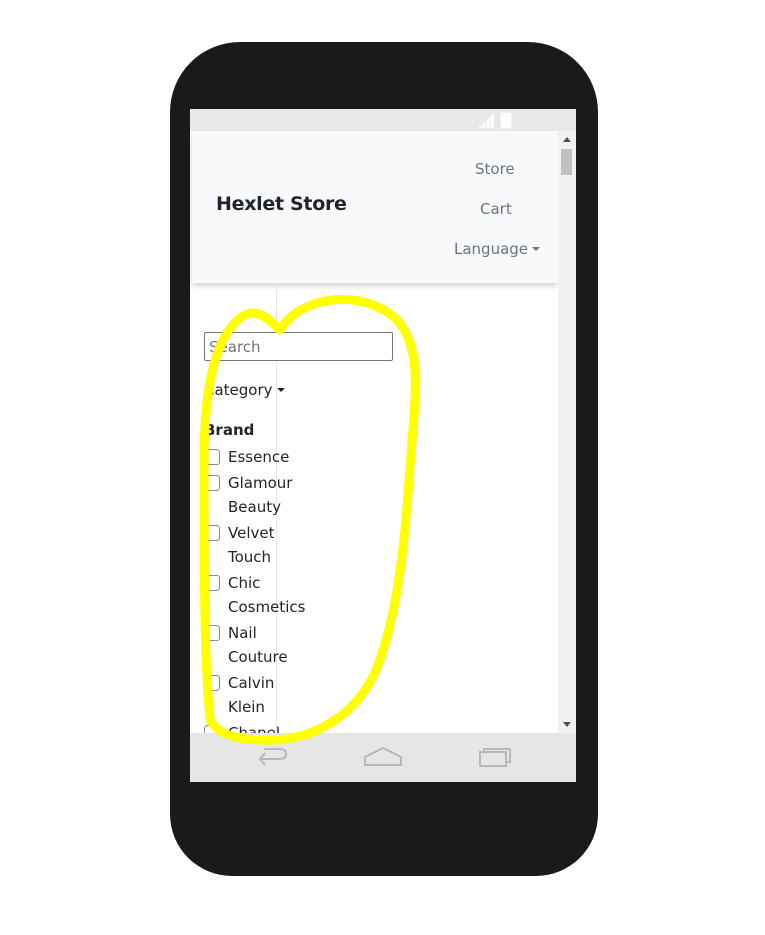 This screenshot has height=935, width=765. Describe the element at coordinates (496, 209) in the screenshot. I see `nav-link-cart: Cart` at that location.